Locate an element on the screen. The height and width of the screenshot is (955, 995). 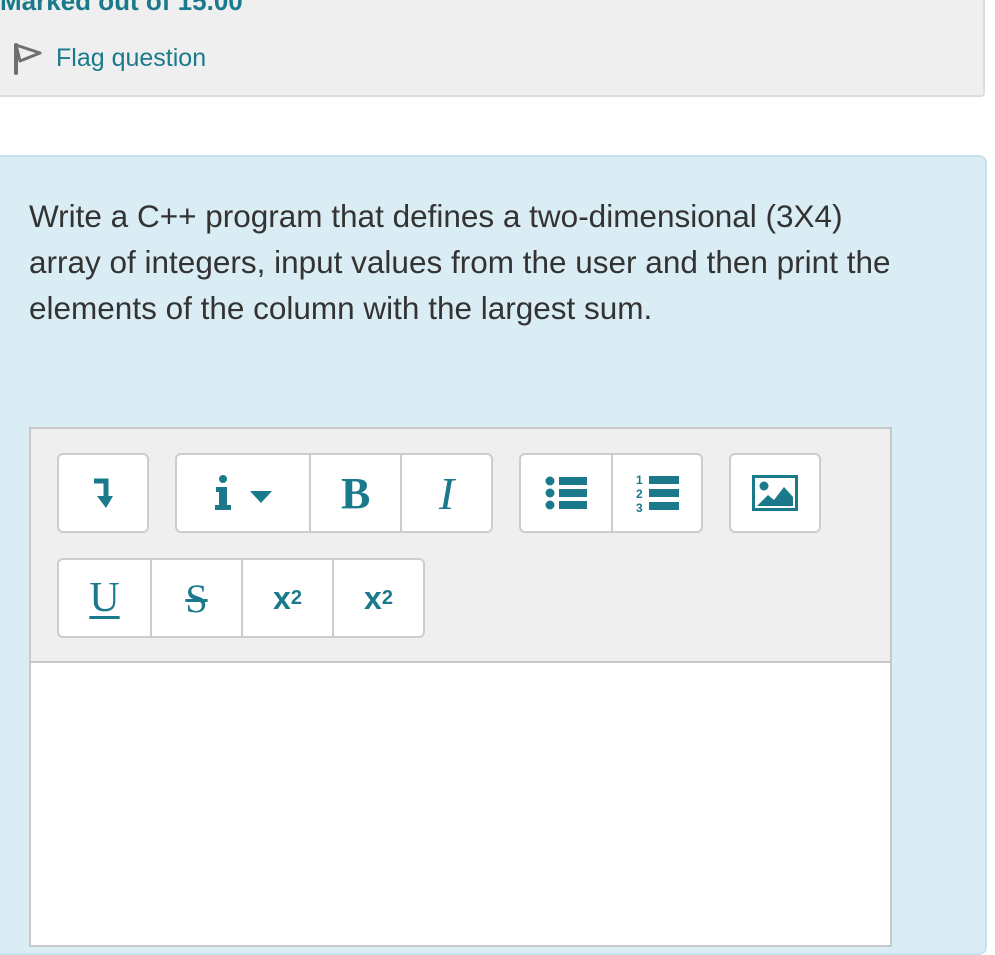
italic-button: I is located at coordinates (445, 493).